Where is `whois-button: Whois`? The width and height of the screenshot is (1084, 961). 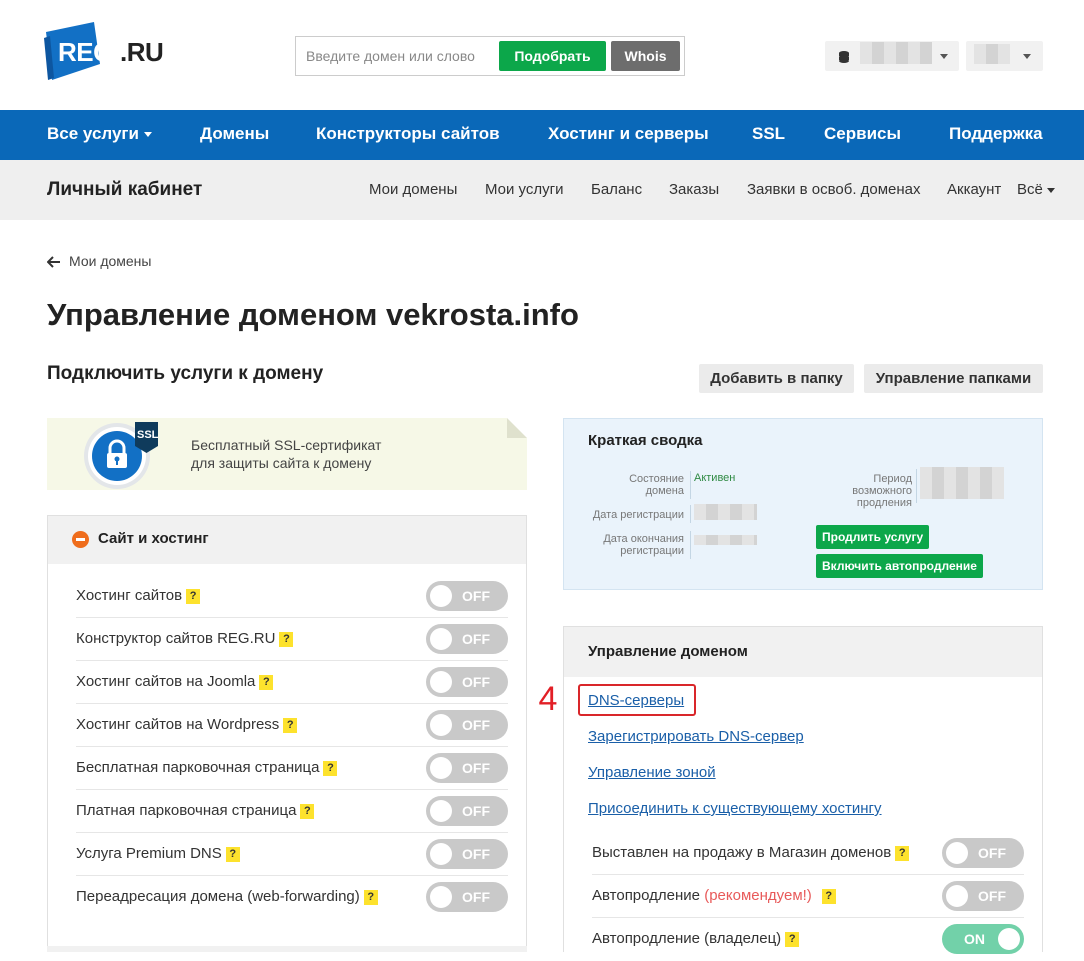 whois-button: Whois is located at coordinates (645, 56).